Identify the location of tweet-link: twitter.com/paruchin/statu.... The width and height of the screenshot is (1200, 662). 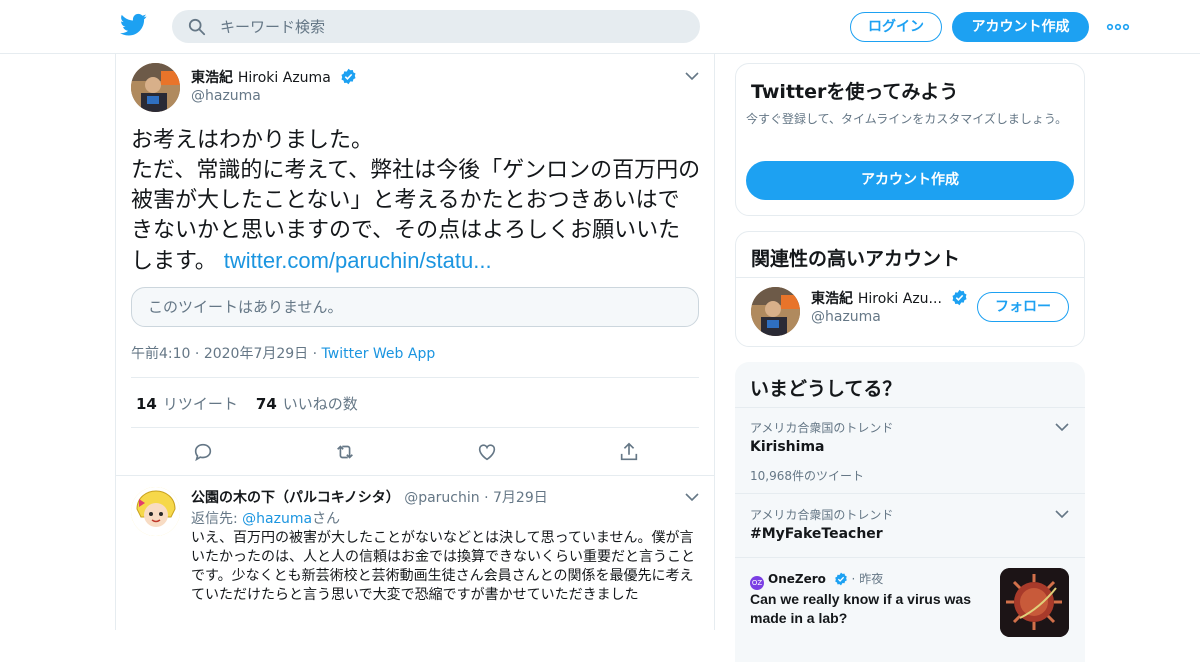
(358, 260).